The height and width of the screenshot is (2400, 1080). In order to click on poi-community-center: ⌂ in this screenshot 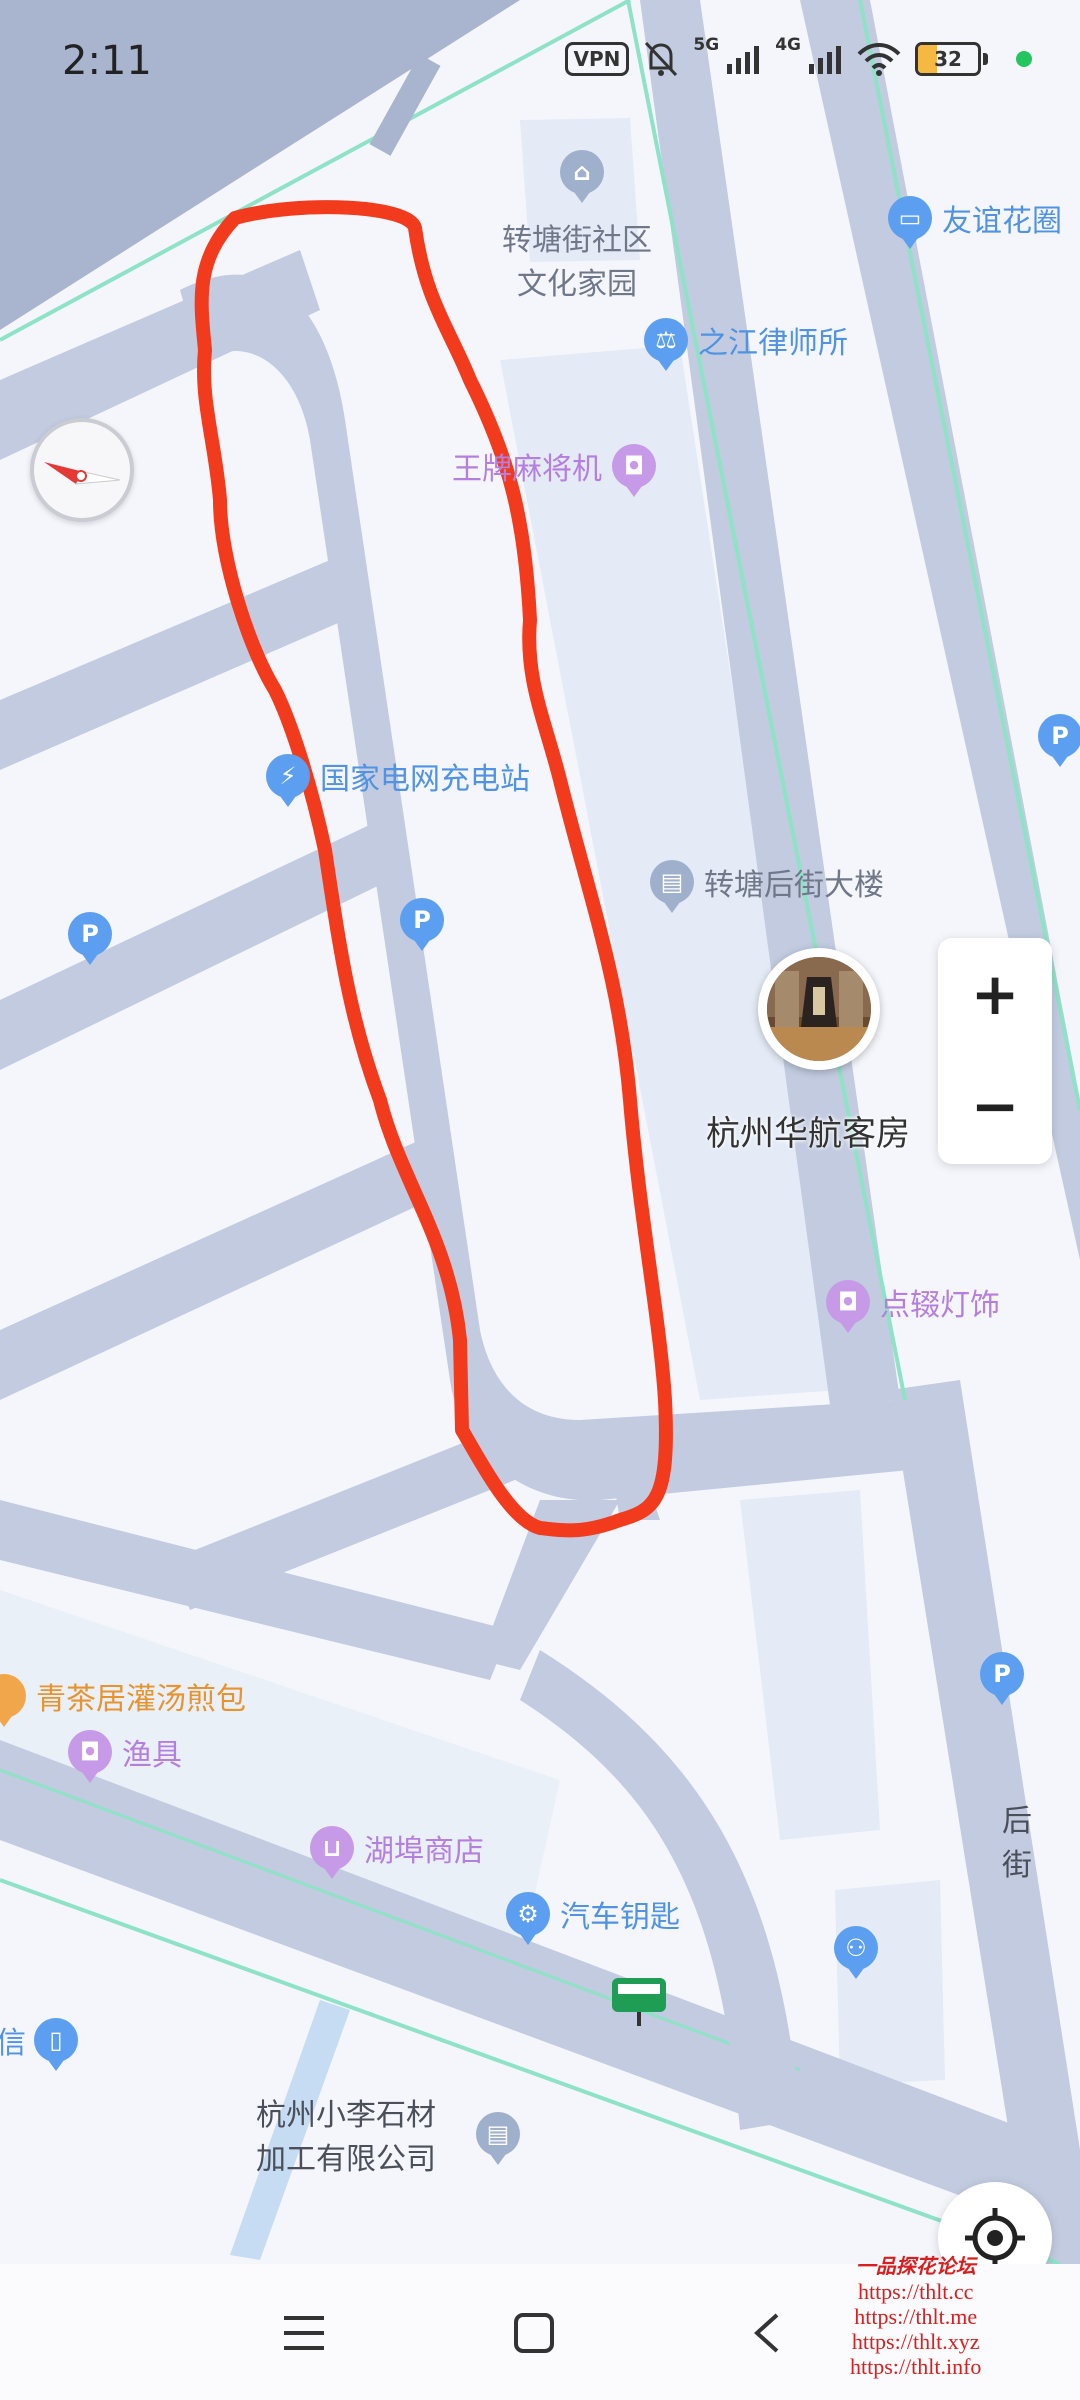, I will do `click(582, 172)`.